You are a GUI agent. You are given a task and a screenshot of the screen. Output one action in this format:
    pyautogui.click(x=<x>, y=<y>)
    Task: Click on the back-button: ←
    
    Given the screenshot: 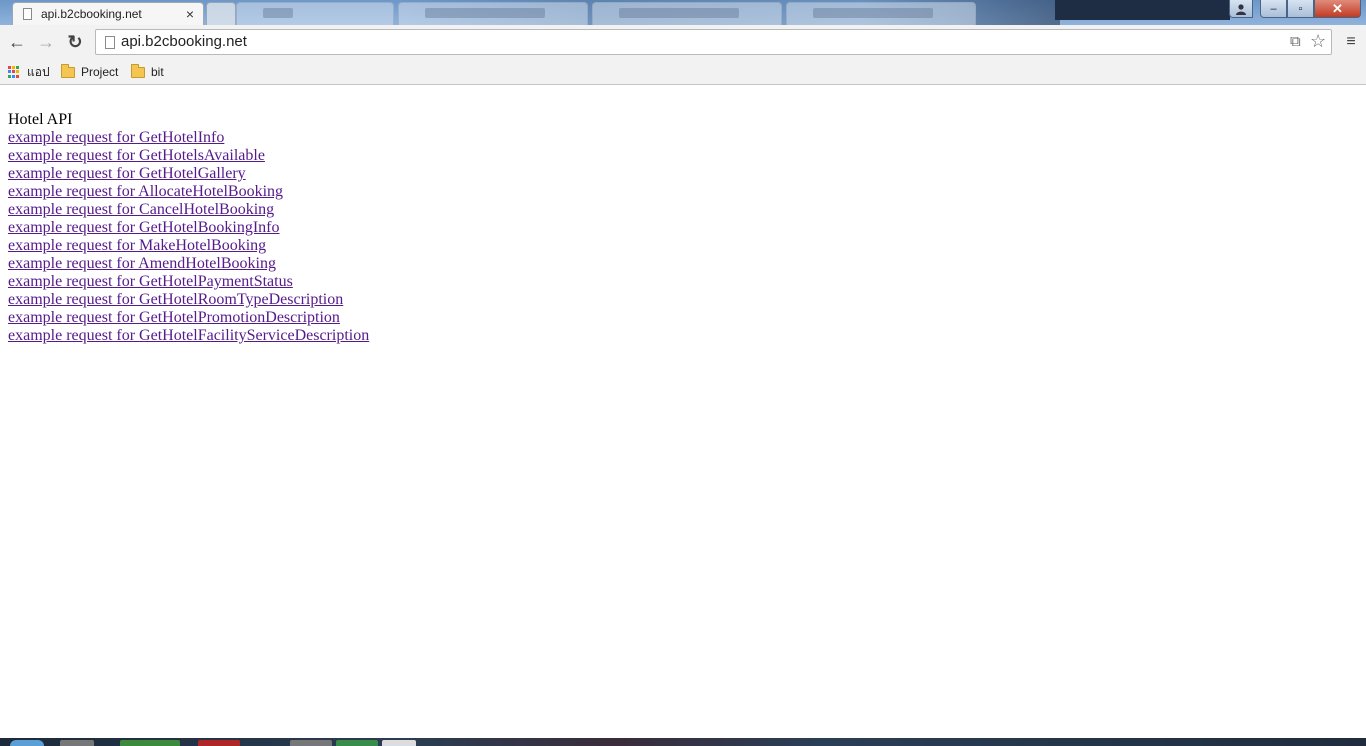 What is the action you would take?
    pyautogui.click(x=17, y=42)
    